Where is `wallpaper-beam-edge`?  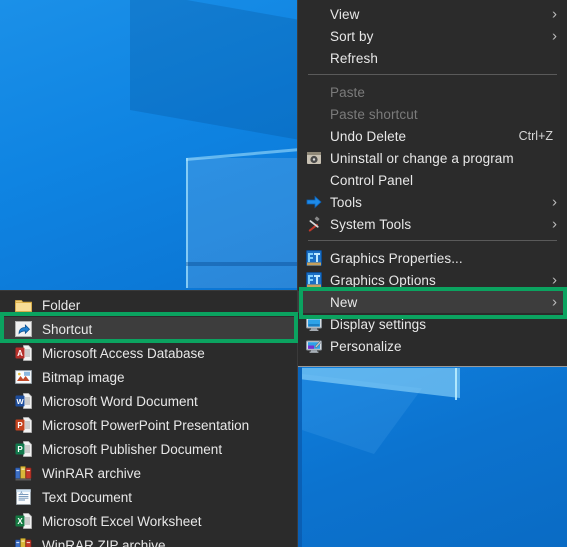
wallpaper-beam-edge is located at coordinates (456, 384).